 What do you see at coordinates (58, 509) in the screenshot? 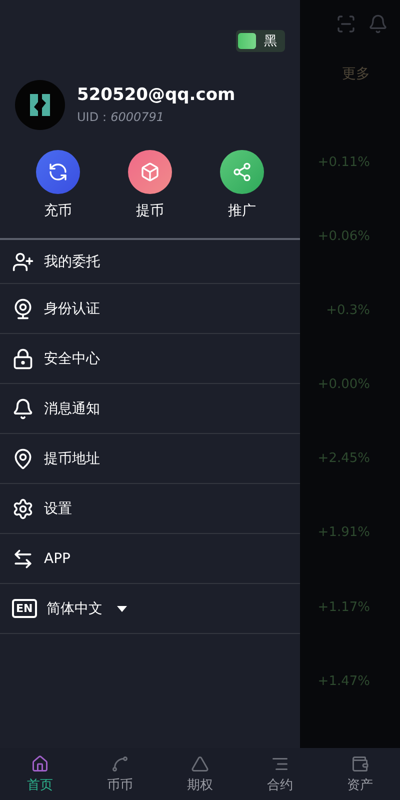
I see `menu-label: 设置` at bounding box center [58, 509].